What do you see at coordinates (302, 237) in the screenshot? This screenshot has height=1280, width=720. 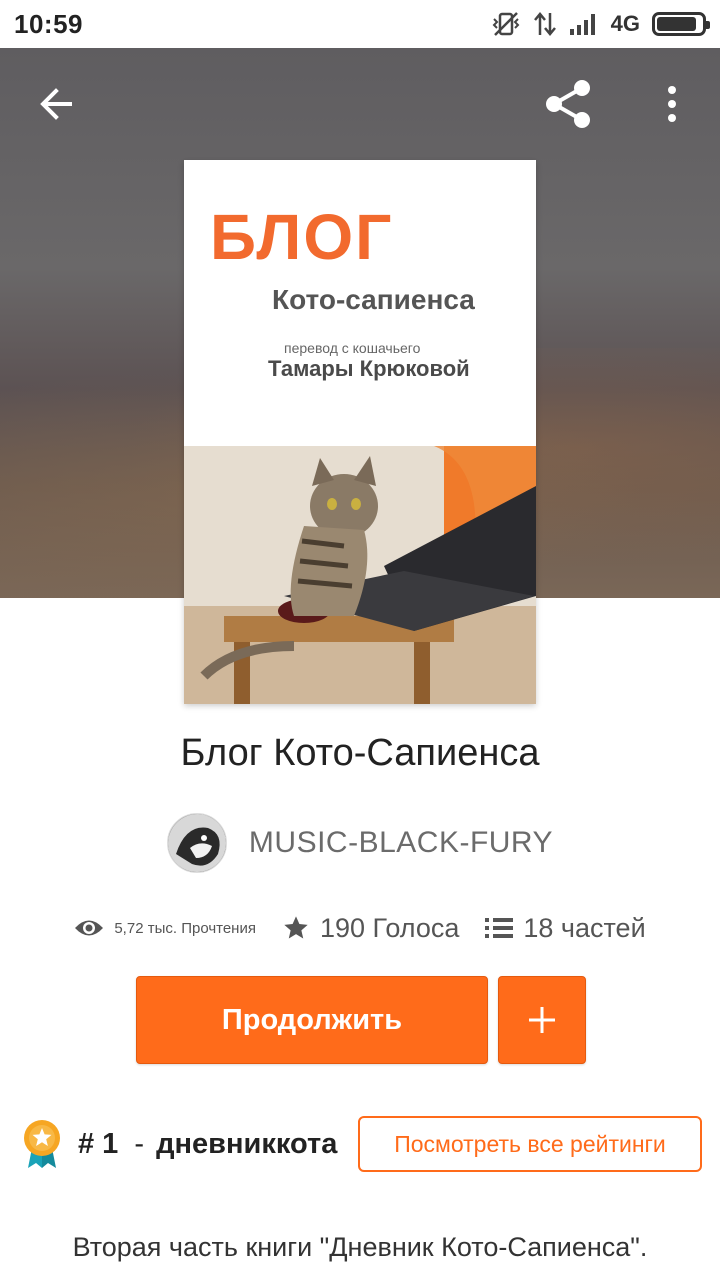 I see `cover-title: БЛОГ` at bounding box center [302, 237].